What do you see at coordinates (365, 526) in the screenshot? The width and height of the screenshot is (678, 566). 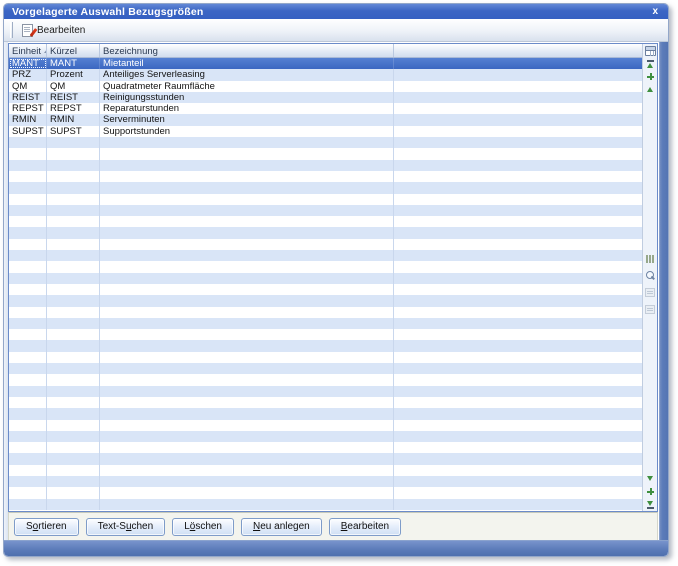 I see `edit-button: Bearbeiten` at bounding box center [365, 526].